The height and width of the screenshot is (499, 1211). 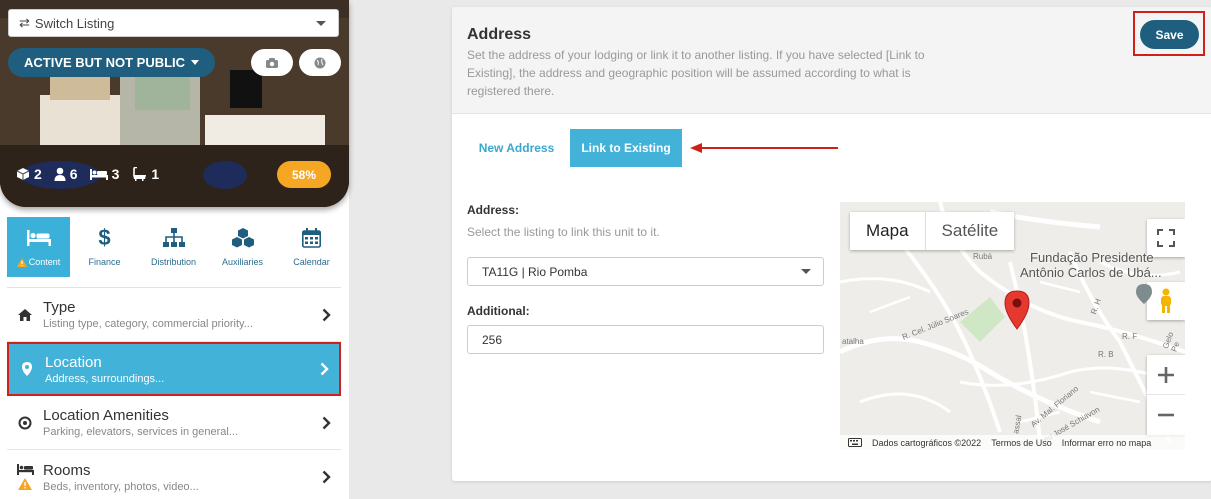 I want to click on plus-icon, so click(x=1166, y=375).